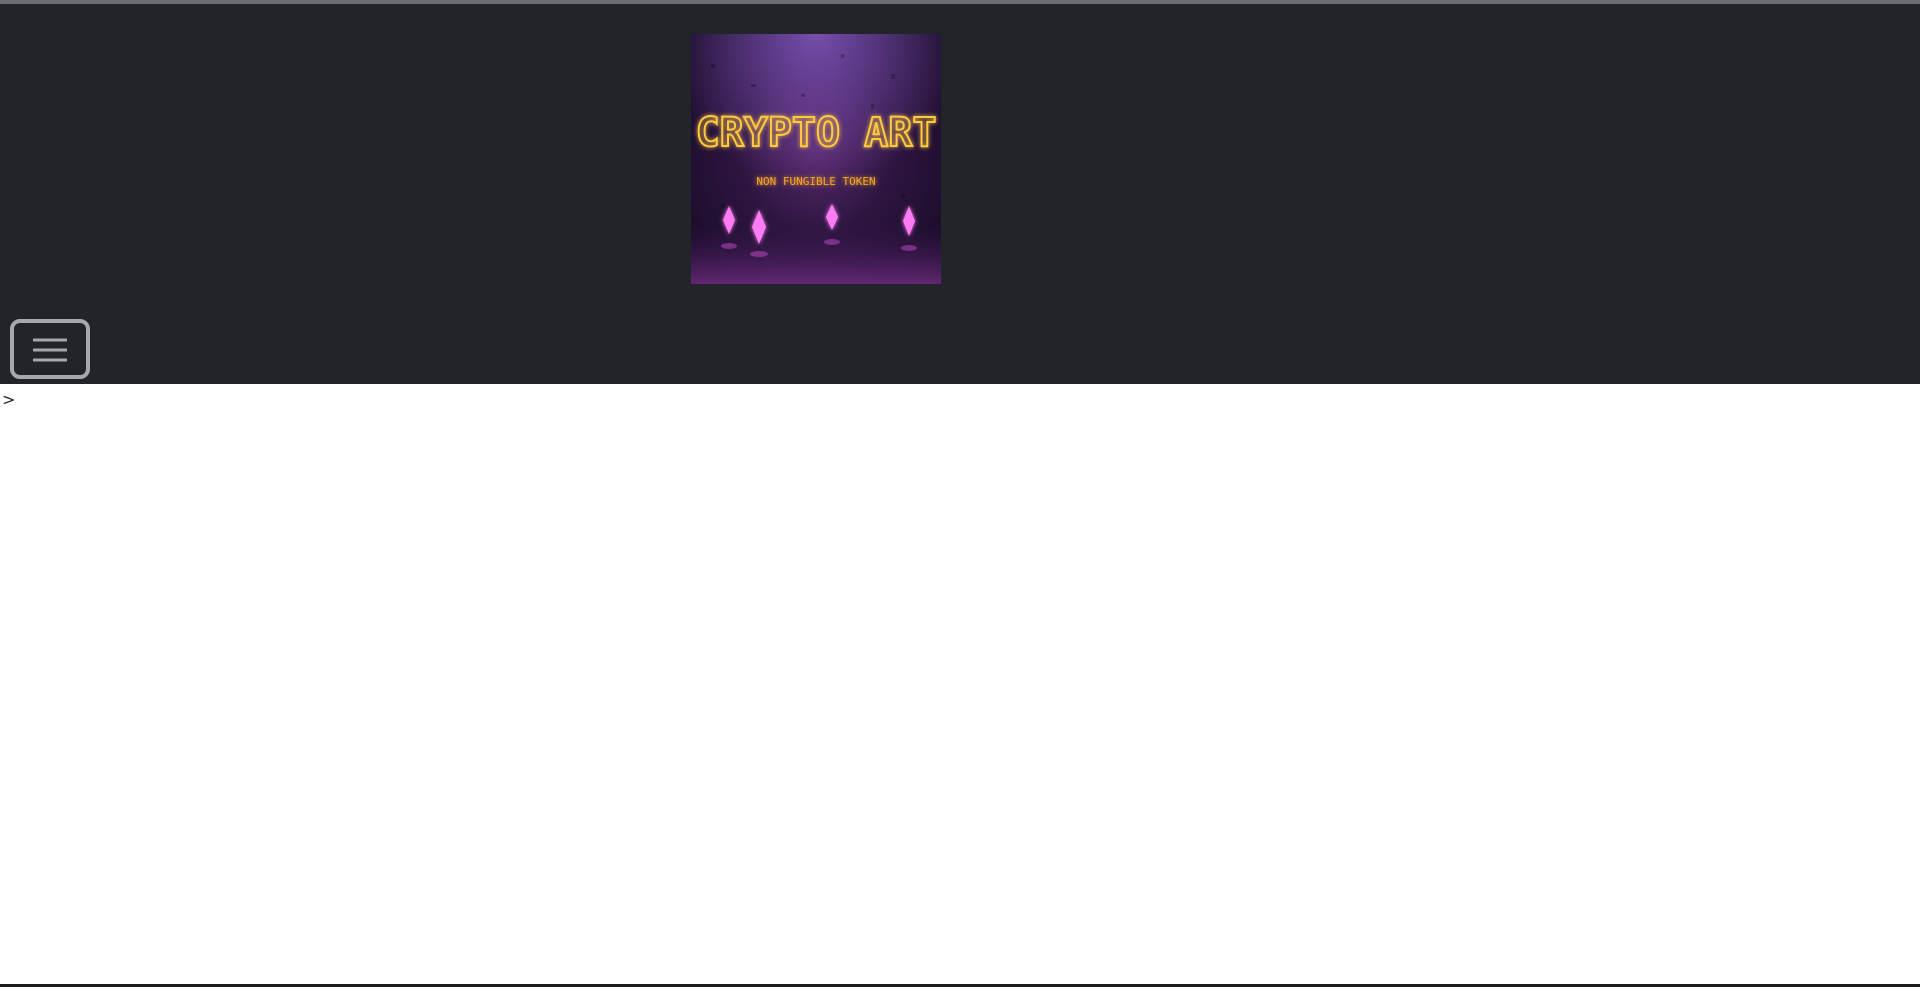  I want to click on hamburger-icon, so click(50, 350).